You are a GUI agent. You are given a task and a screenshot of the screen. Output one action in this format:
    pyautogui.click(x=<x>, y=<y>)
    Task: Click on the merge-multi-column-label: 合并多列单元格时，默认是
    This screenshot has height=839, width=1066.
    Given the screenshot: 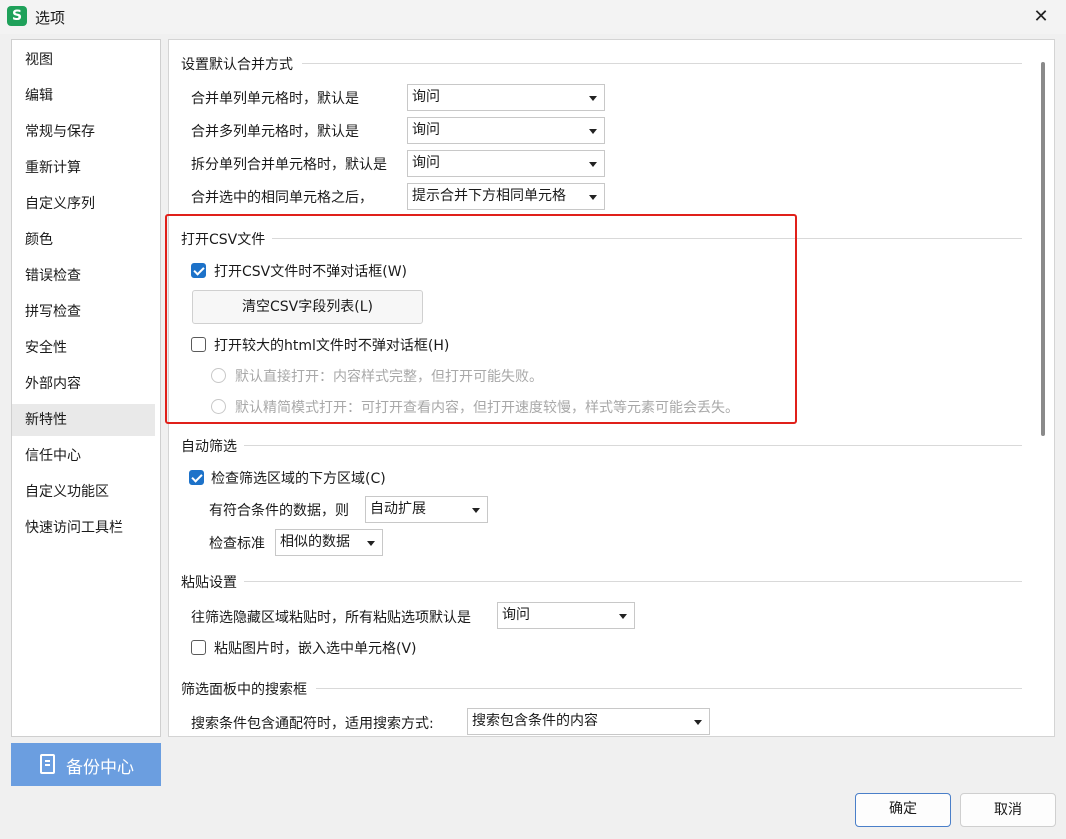 What is the action you would take?
    pyautogui.click(x=275, y=132)
    